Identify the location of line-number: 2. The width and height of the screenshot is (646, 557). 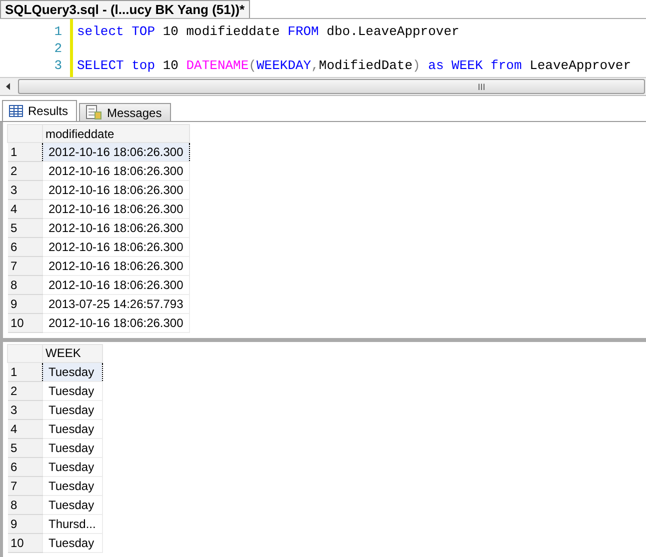
(58, 48).